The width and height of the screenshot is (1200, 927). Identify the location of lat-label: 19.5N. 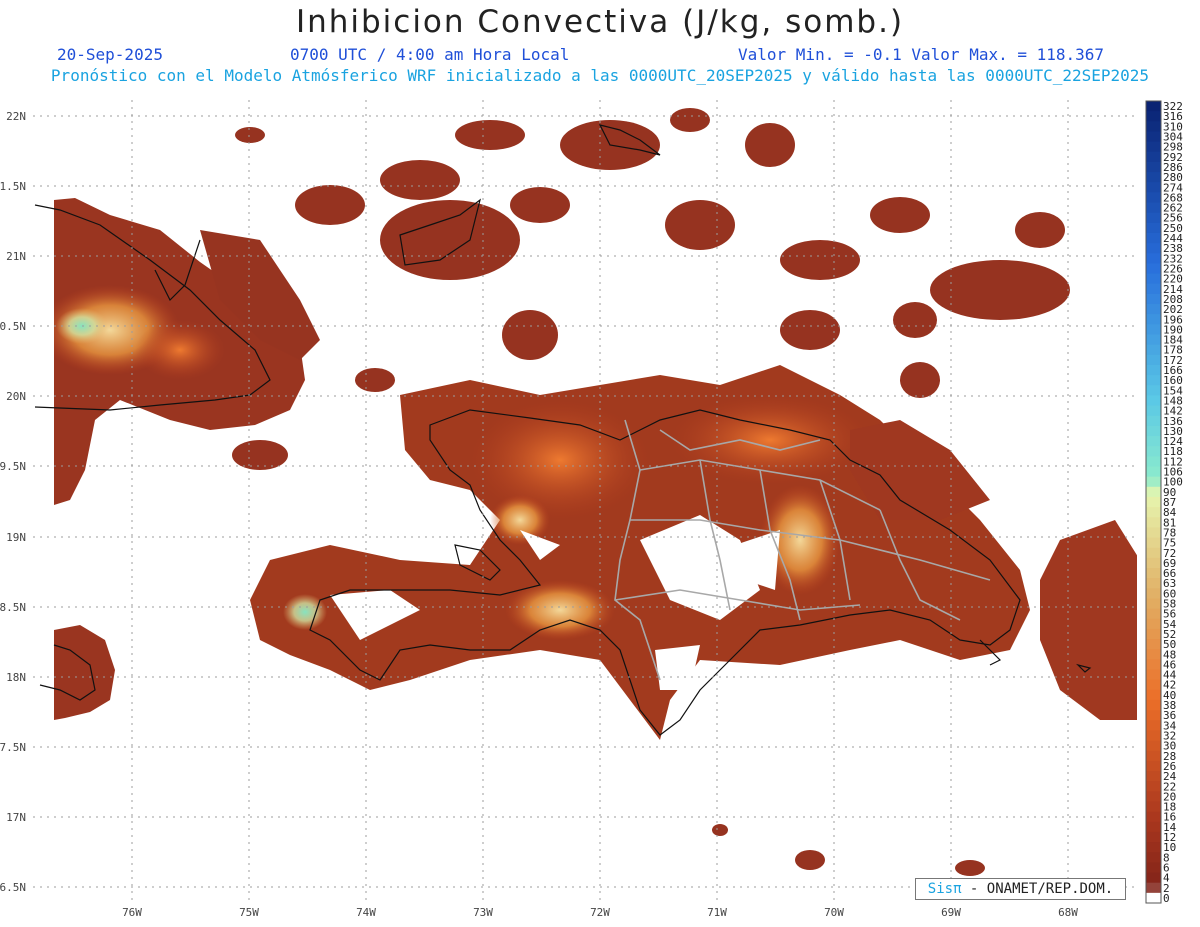
(13, 466).